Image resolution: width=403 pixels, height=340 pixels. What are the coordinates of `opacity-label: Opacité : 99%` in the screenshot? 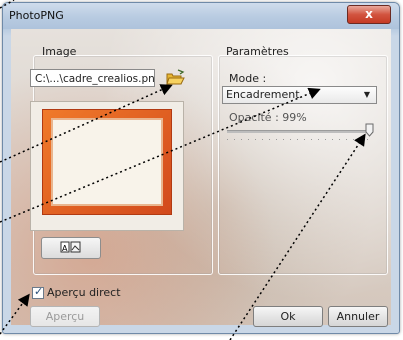 It's located at (268, 117).